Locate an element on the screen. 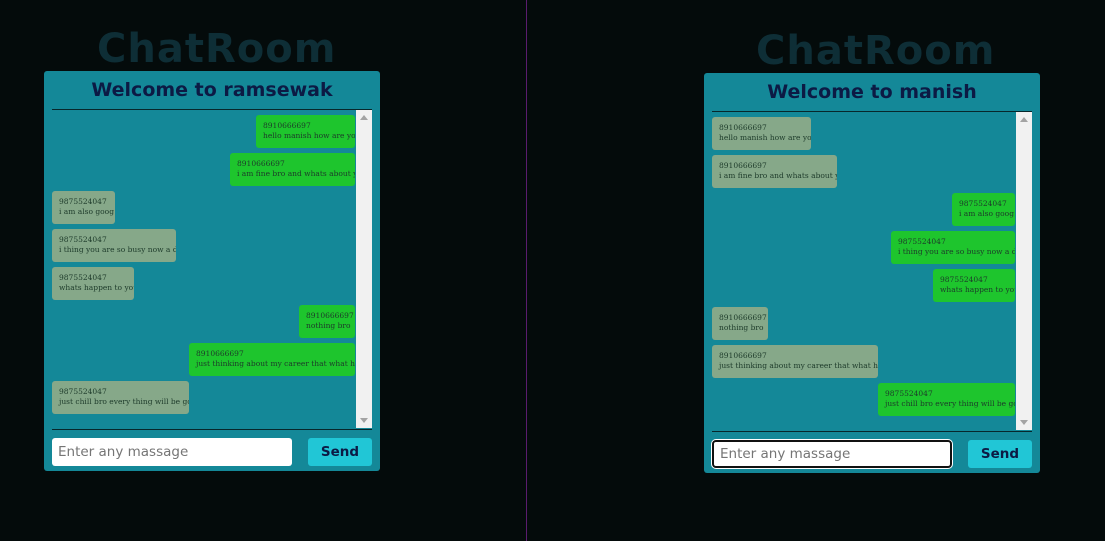  window-divider is located at coordinates (526, 270).